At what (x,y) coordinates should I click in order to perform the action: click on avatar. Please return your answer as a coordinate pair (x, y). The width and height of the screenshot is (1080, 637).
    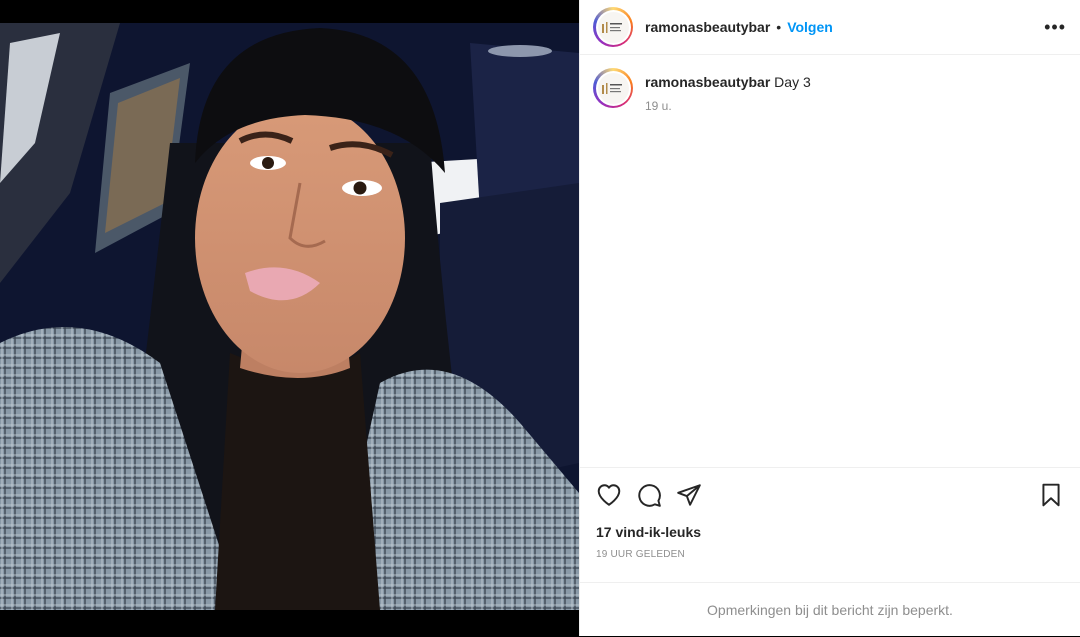
    Looking at the image, I should click on (613, 27).